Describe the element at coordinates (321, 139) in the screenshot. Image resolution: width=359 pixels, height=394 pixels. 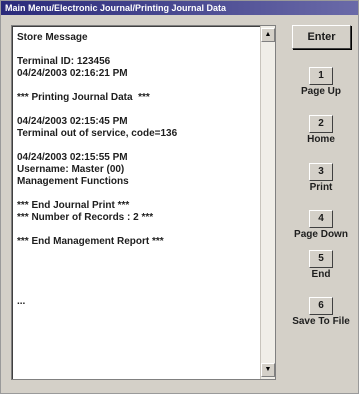
I see `home-label: Home` at that location.